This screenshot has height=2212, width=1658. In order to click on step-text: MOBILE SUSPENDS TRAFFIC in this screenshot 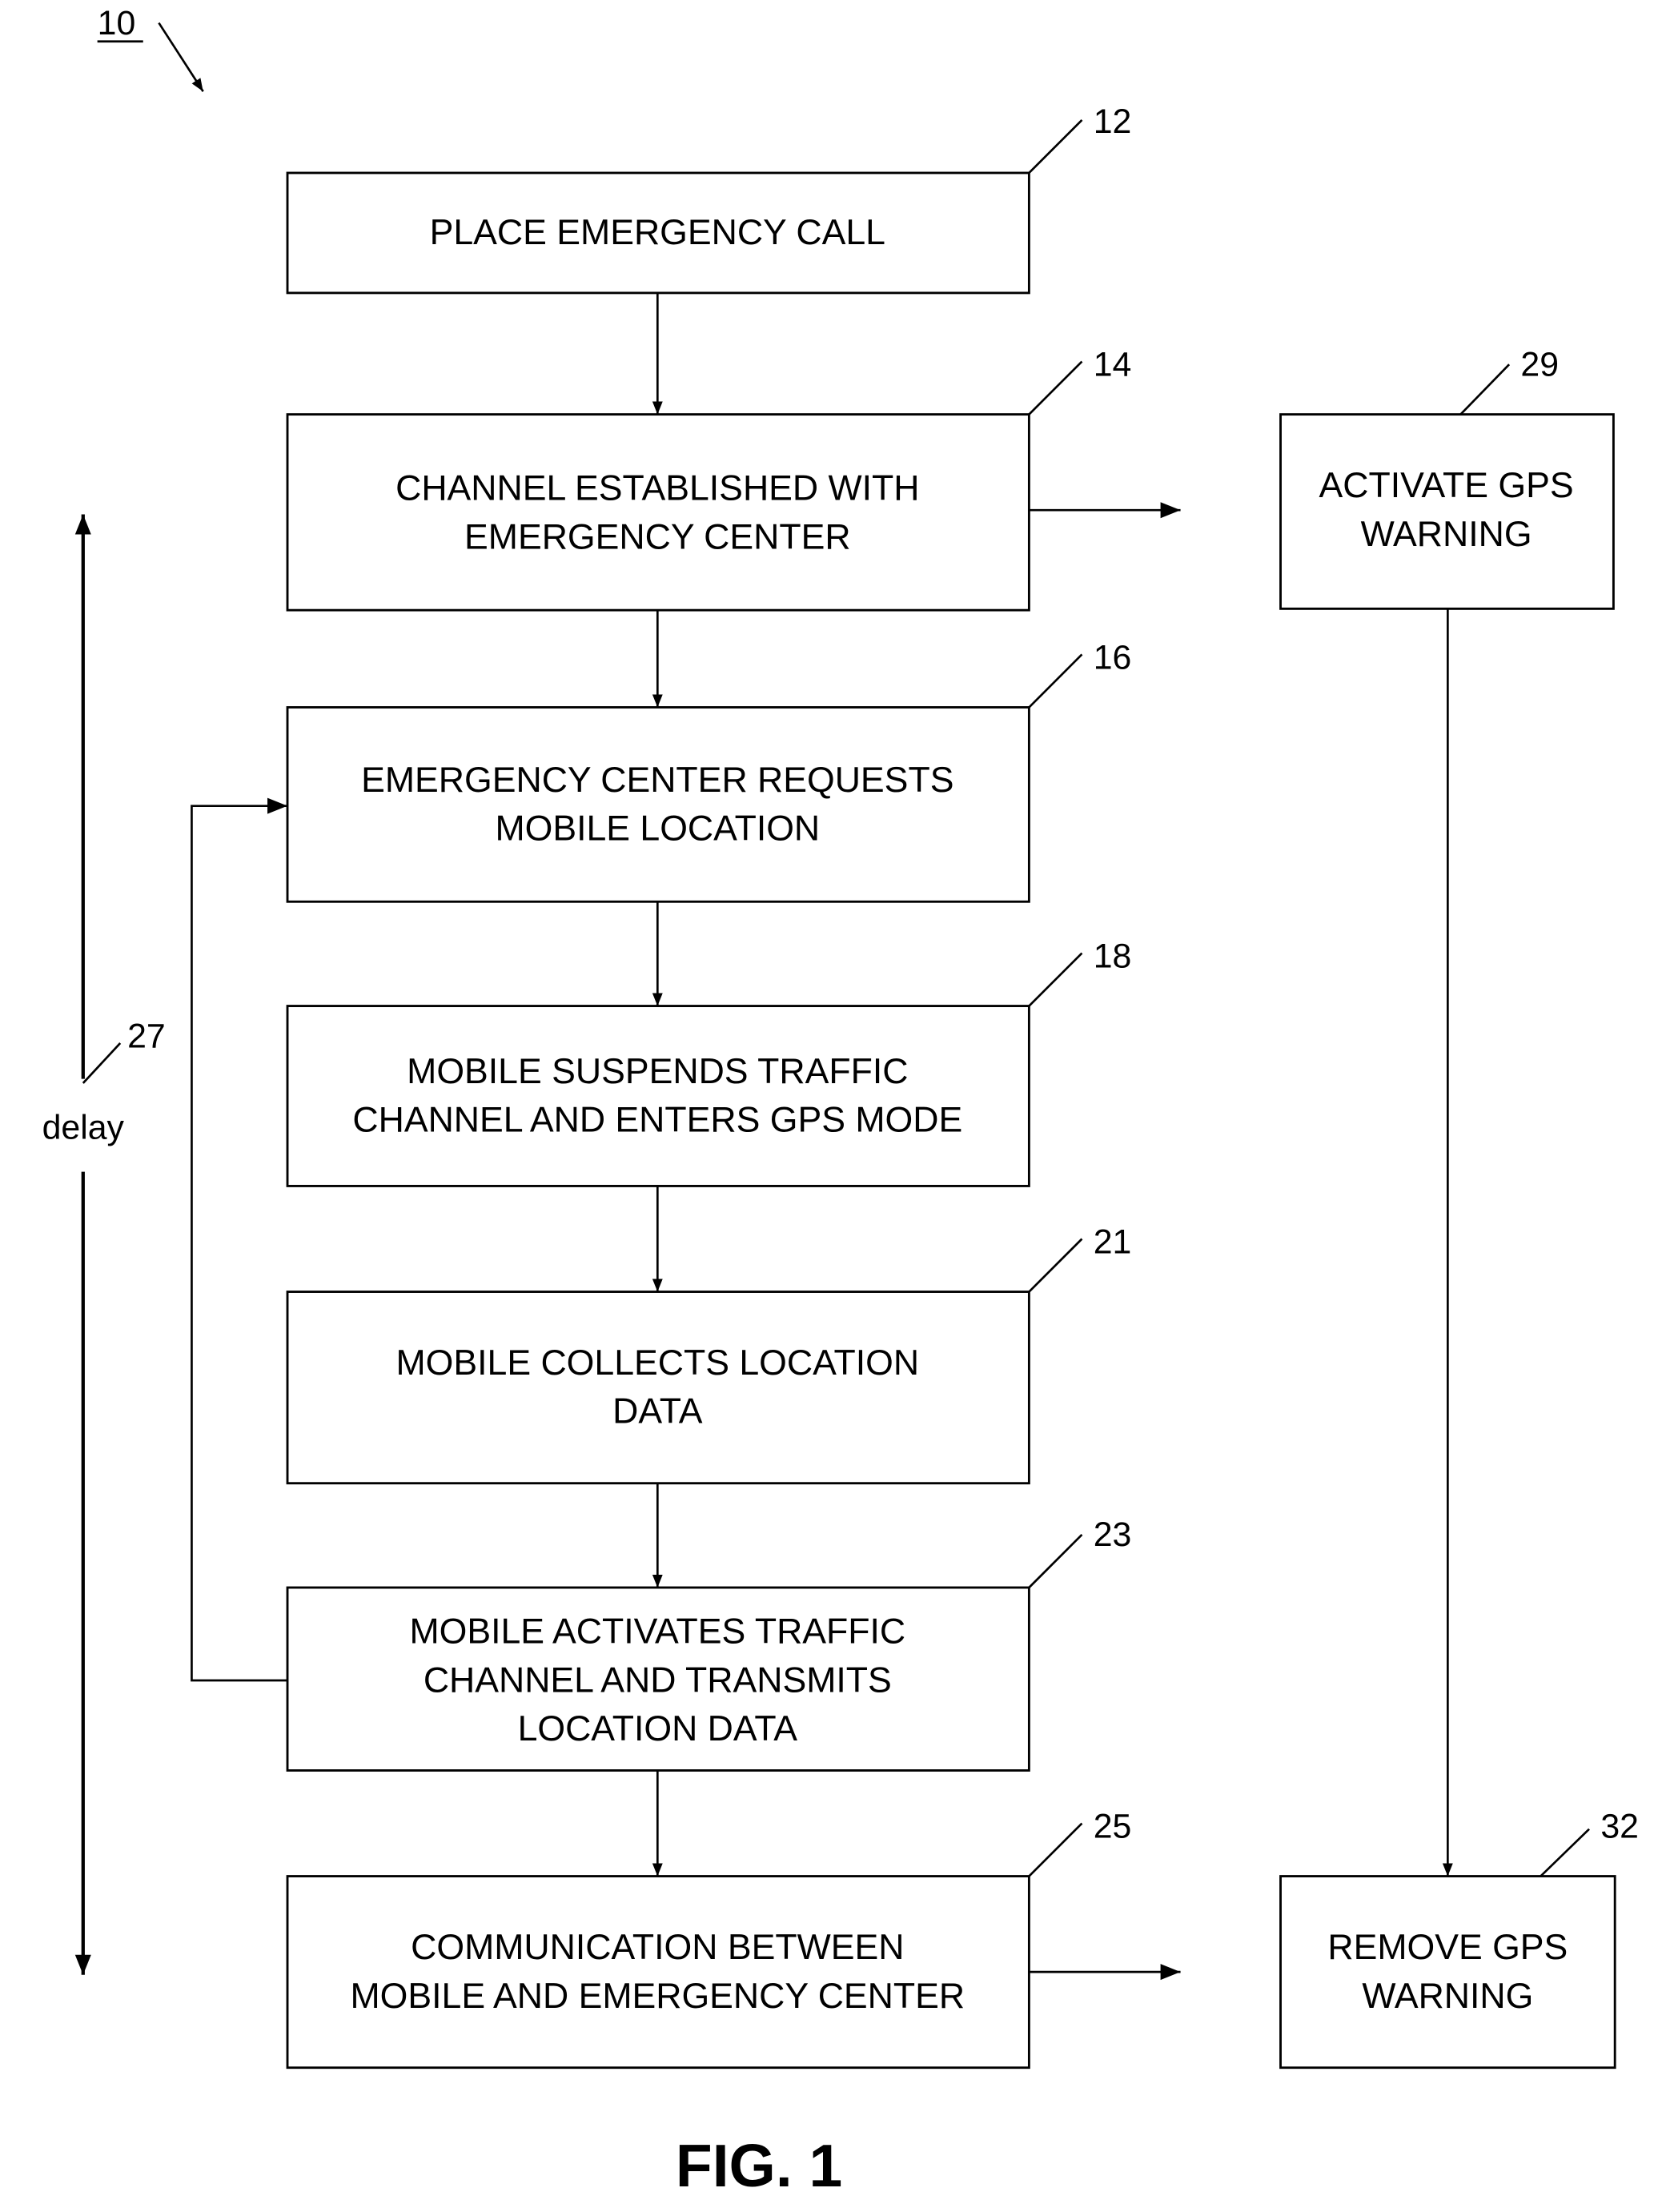, I will do `click(657, 1072)`.